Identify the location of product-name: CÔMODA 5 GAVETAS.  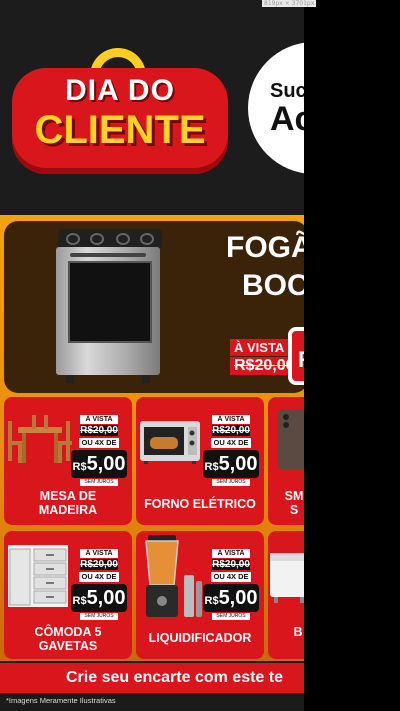
(68, 639).